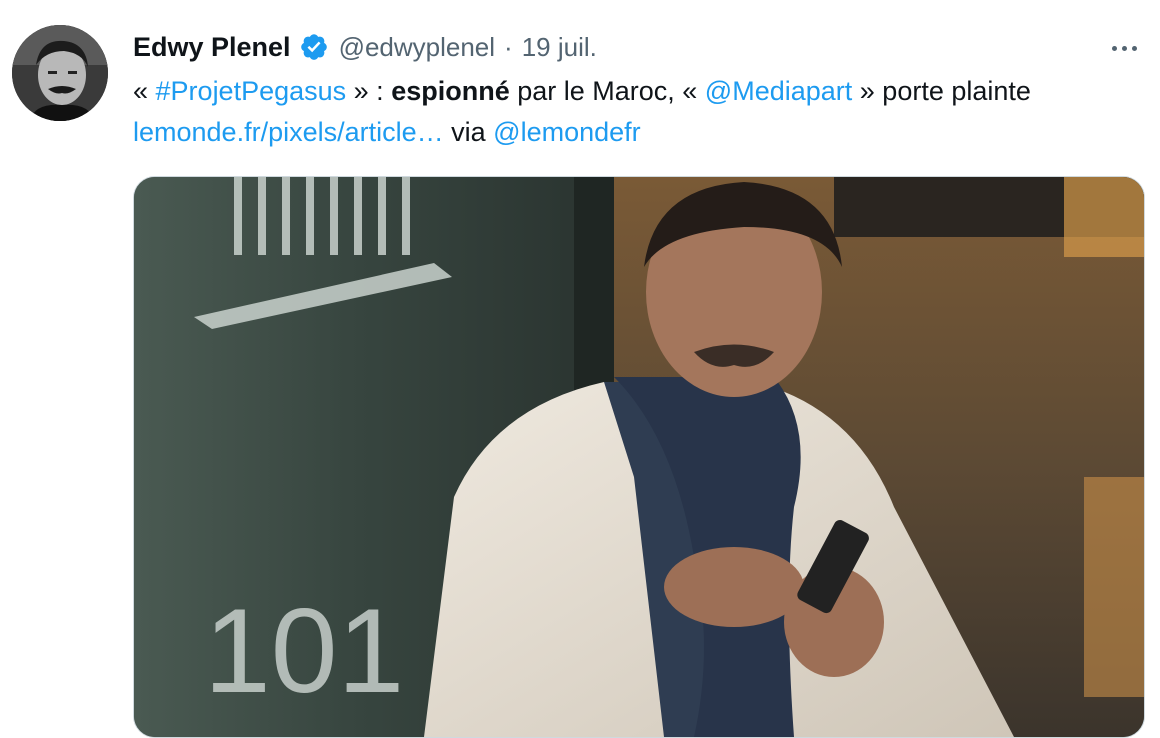  Describe the element at coordinates (559, 47) in the screenshot. I see `tweet-date: 19 juil.` at that location.